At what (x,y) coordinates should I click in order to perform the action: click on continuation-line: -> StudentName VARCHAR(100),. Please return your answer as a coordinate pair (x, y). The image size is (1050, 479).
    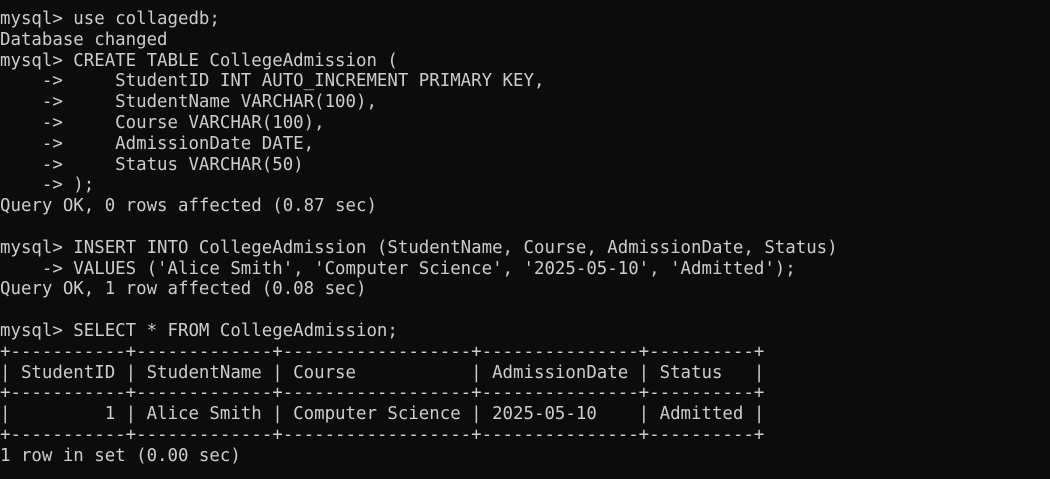
    Looking at the image, I should click on (188, 102).